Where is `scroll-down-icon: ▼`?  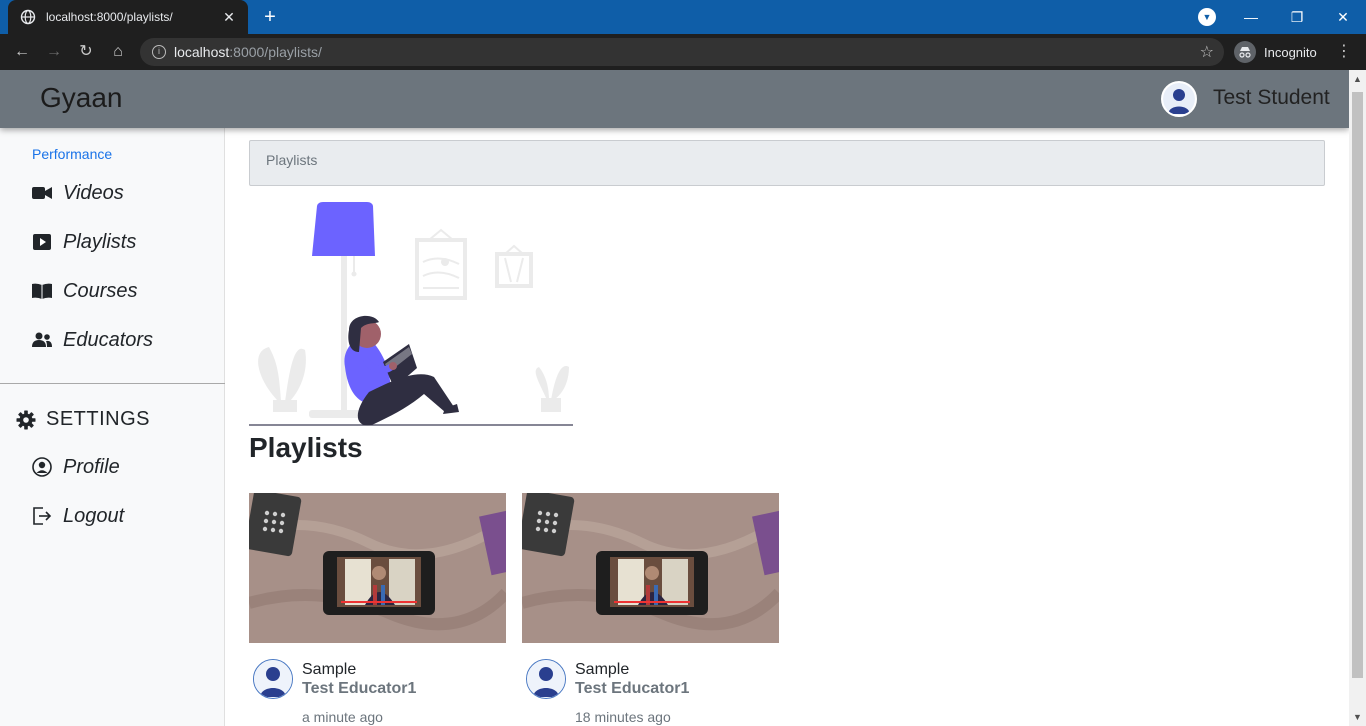 scroll-down-icon: ▼ is located at coordinates (1357, 717).